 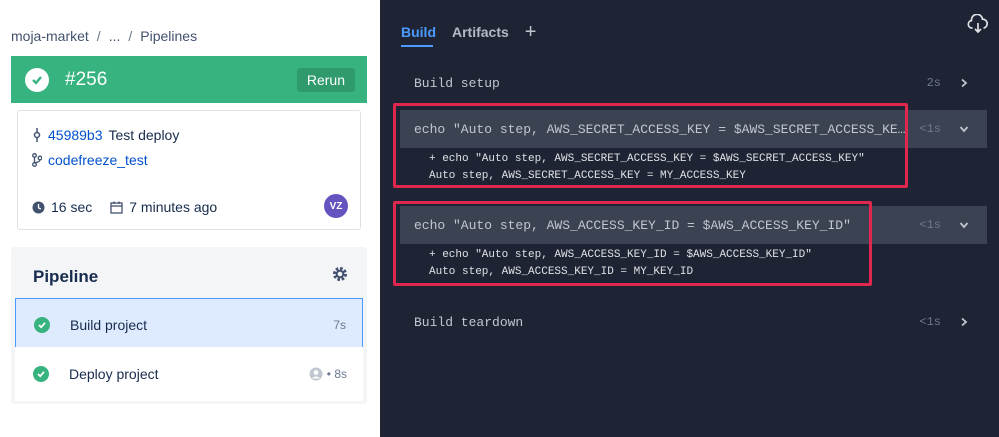 What do you see at coordinates (418, 32) in the screenshot?
I see `tab-build: Build` at bounding box center [418, 32].